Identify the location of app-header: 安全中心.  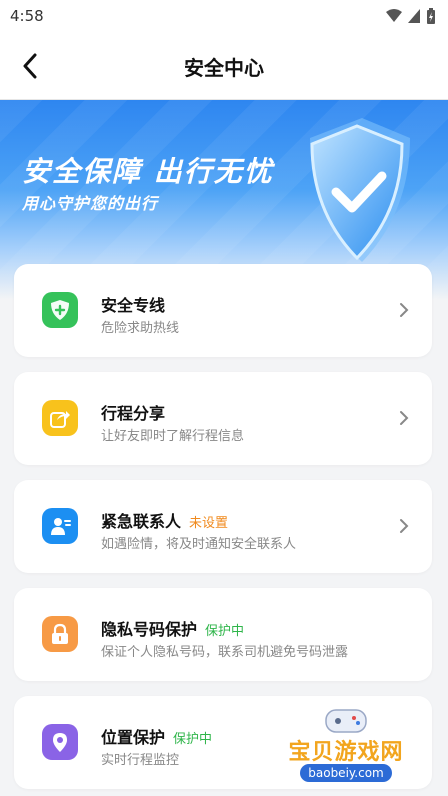
(224, 66).